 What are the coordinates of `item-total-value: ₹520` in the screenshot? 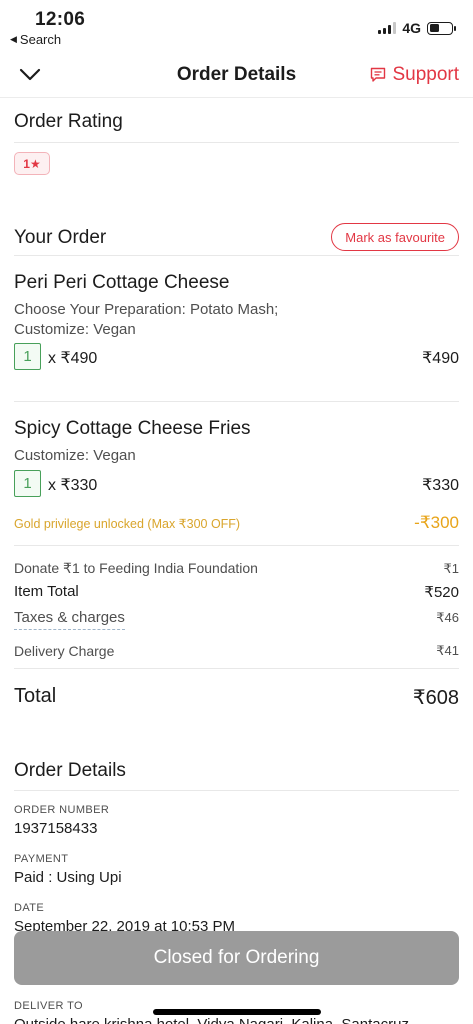 It's located at (441, 592).